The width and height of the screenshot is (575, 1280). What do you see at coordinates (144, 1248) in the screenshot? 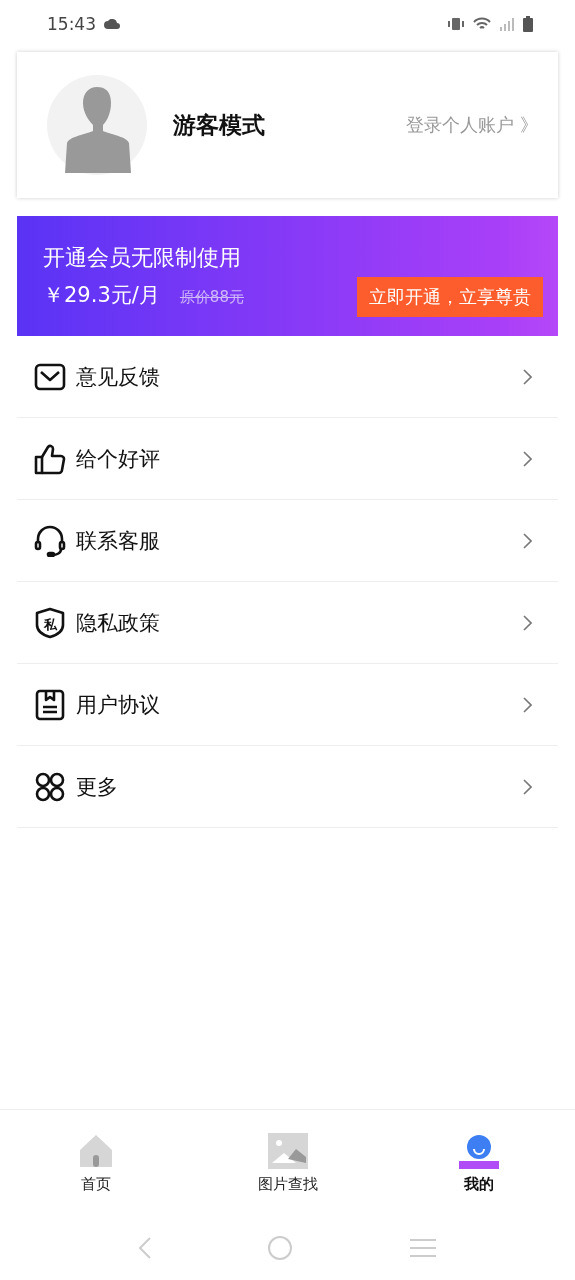
I see `back-icon` at bounding box center [144, 1248].